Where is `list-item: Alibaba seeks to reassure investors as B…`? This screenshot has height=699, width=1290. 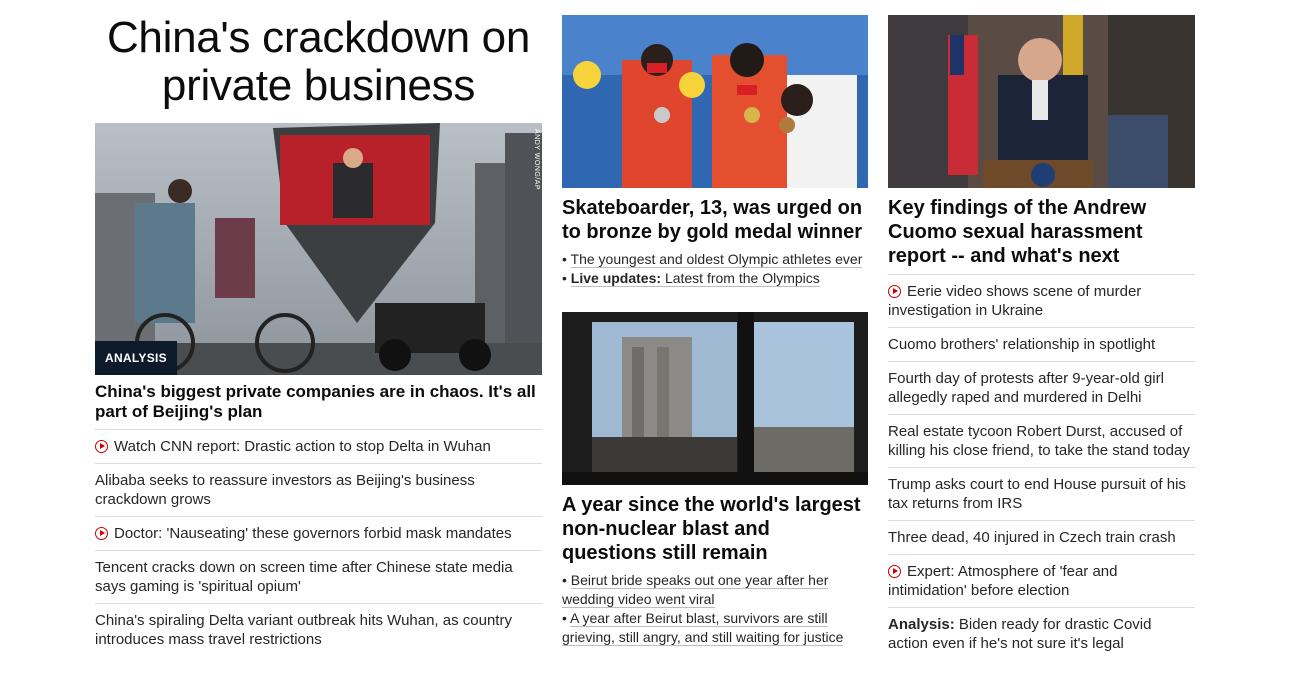 list-item: Alibaba seeks to reassure investors as B… is located at coordinates (318, 489).